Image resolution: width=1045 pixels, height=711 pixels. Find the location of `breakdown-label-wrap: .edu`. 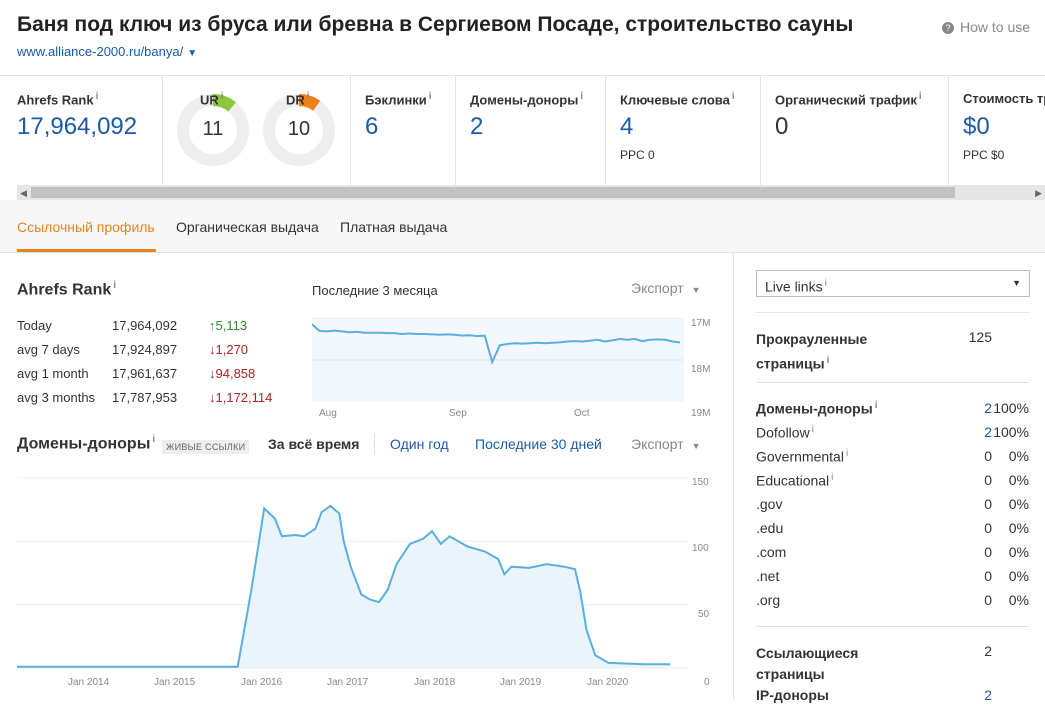

breakdown-label-wrap: .edu is located at coordinates (769, 528).